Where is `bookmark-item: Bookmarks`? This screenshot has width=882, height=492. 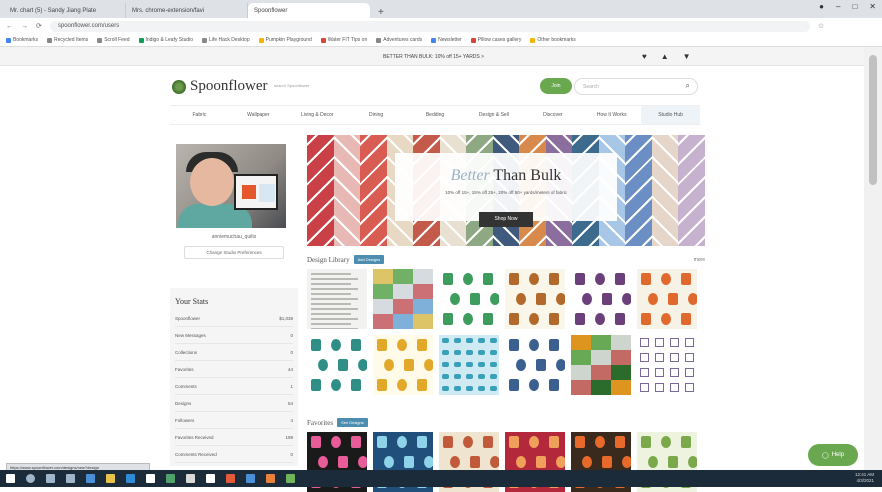
bookmark-item: Bookmarks is located at coordinates (22, 40).